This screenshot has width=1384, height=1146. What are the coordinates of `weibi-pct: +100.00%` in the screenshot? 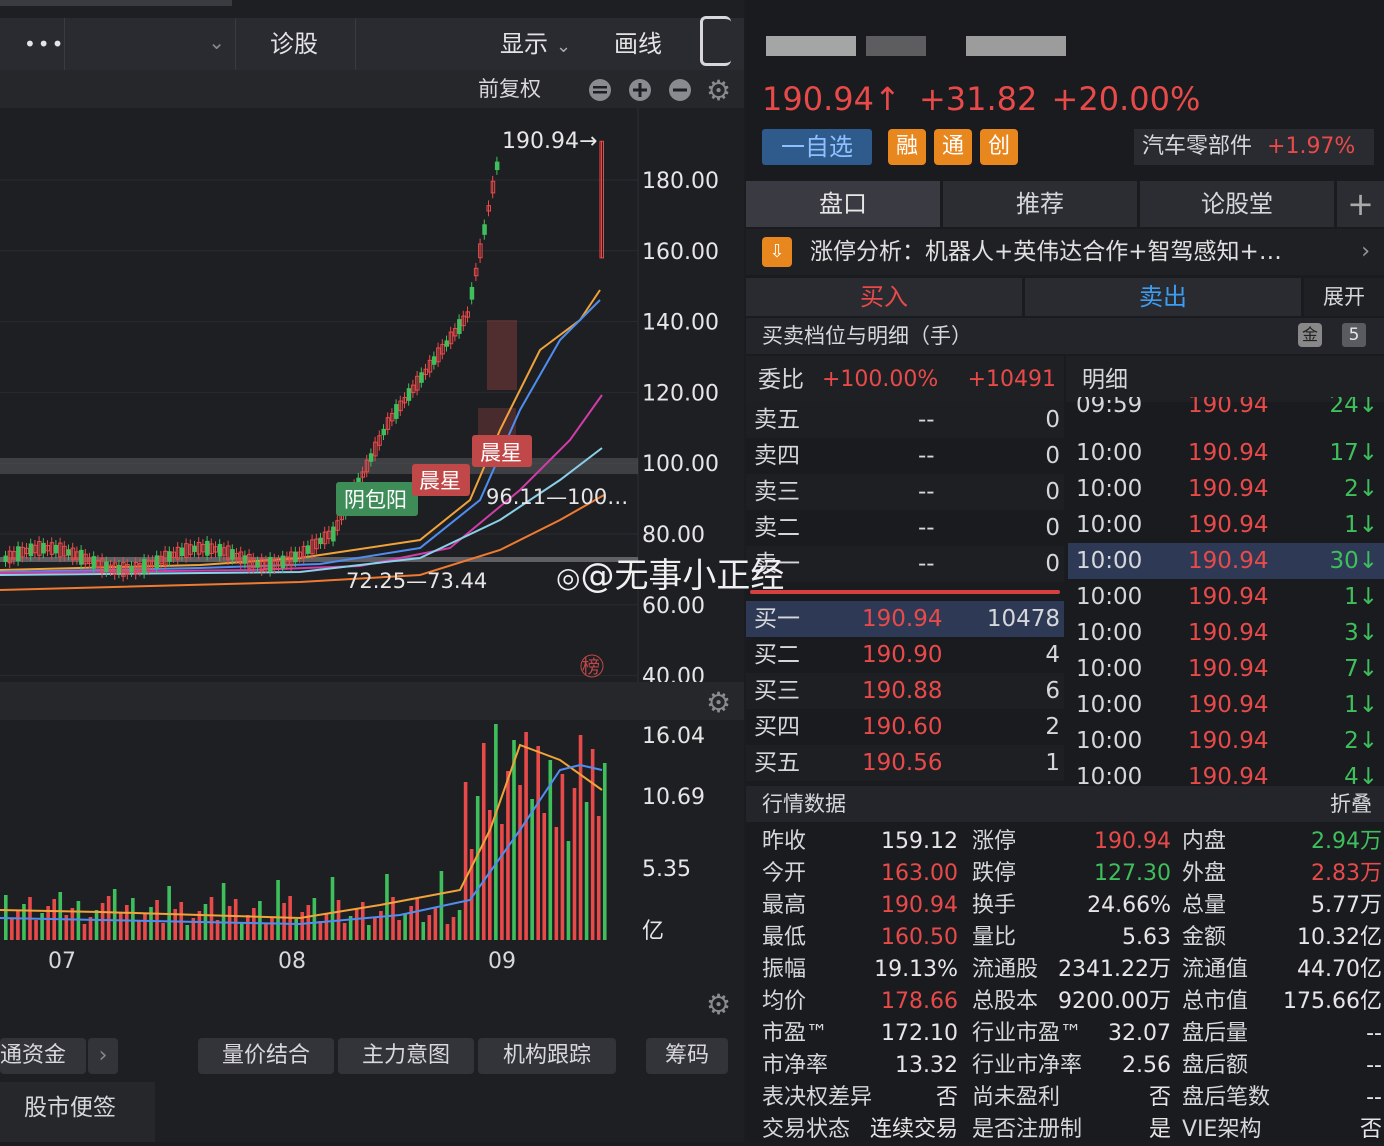 It's located at (880, 379).